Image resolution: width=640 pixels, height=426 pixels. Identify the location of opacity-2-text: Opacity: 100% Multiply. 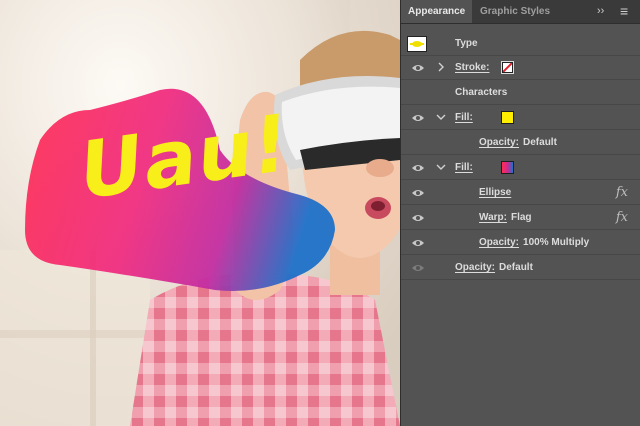
(534, 242).